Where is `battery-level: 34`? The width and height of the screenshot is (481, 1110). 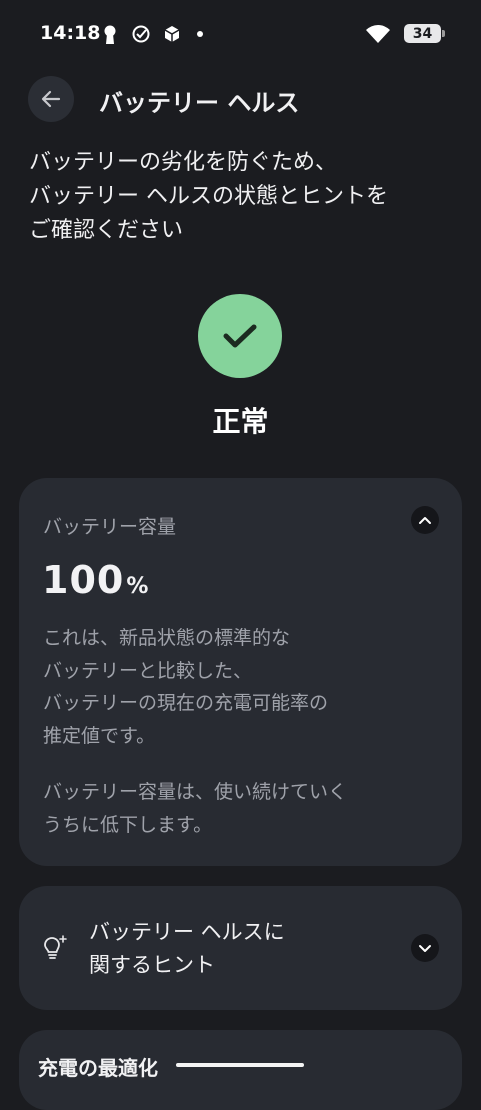 battery-level: 34 is located at coordinates (422, 33).